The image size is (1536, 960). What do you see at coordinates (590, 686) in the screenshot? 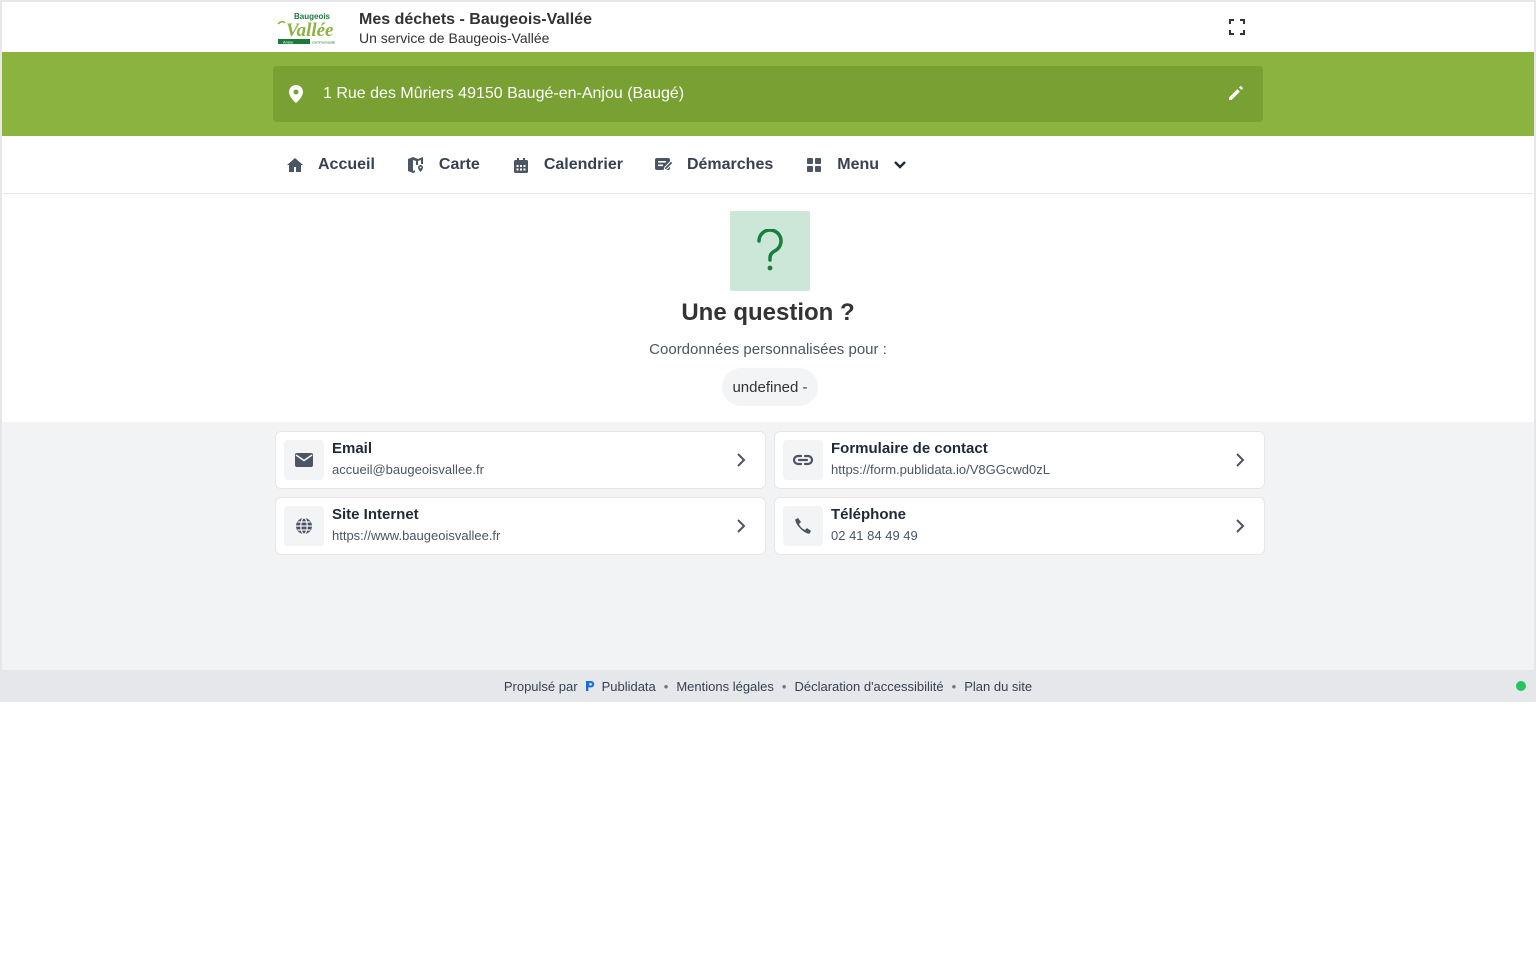
I see `publidata-logo-icon` at bounding box center [590, 686].